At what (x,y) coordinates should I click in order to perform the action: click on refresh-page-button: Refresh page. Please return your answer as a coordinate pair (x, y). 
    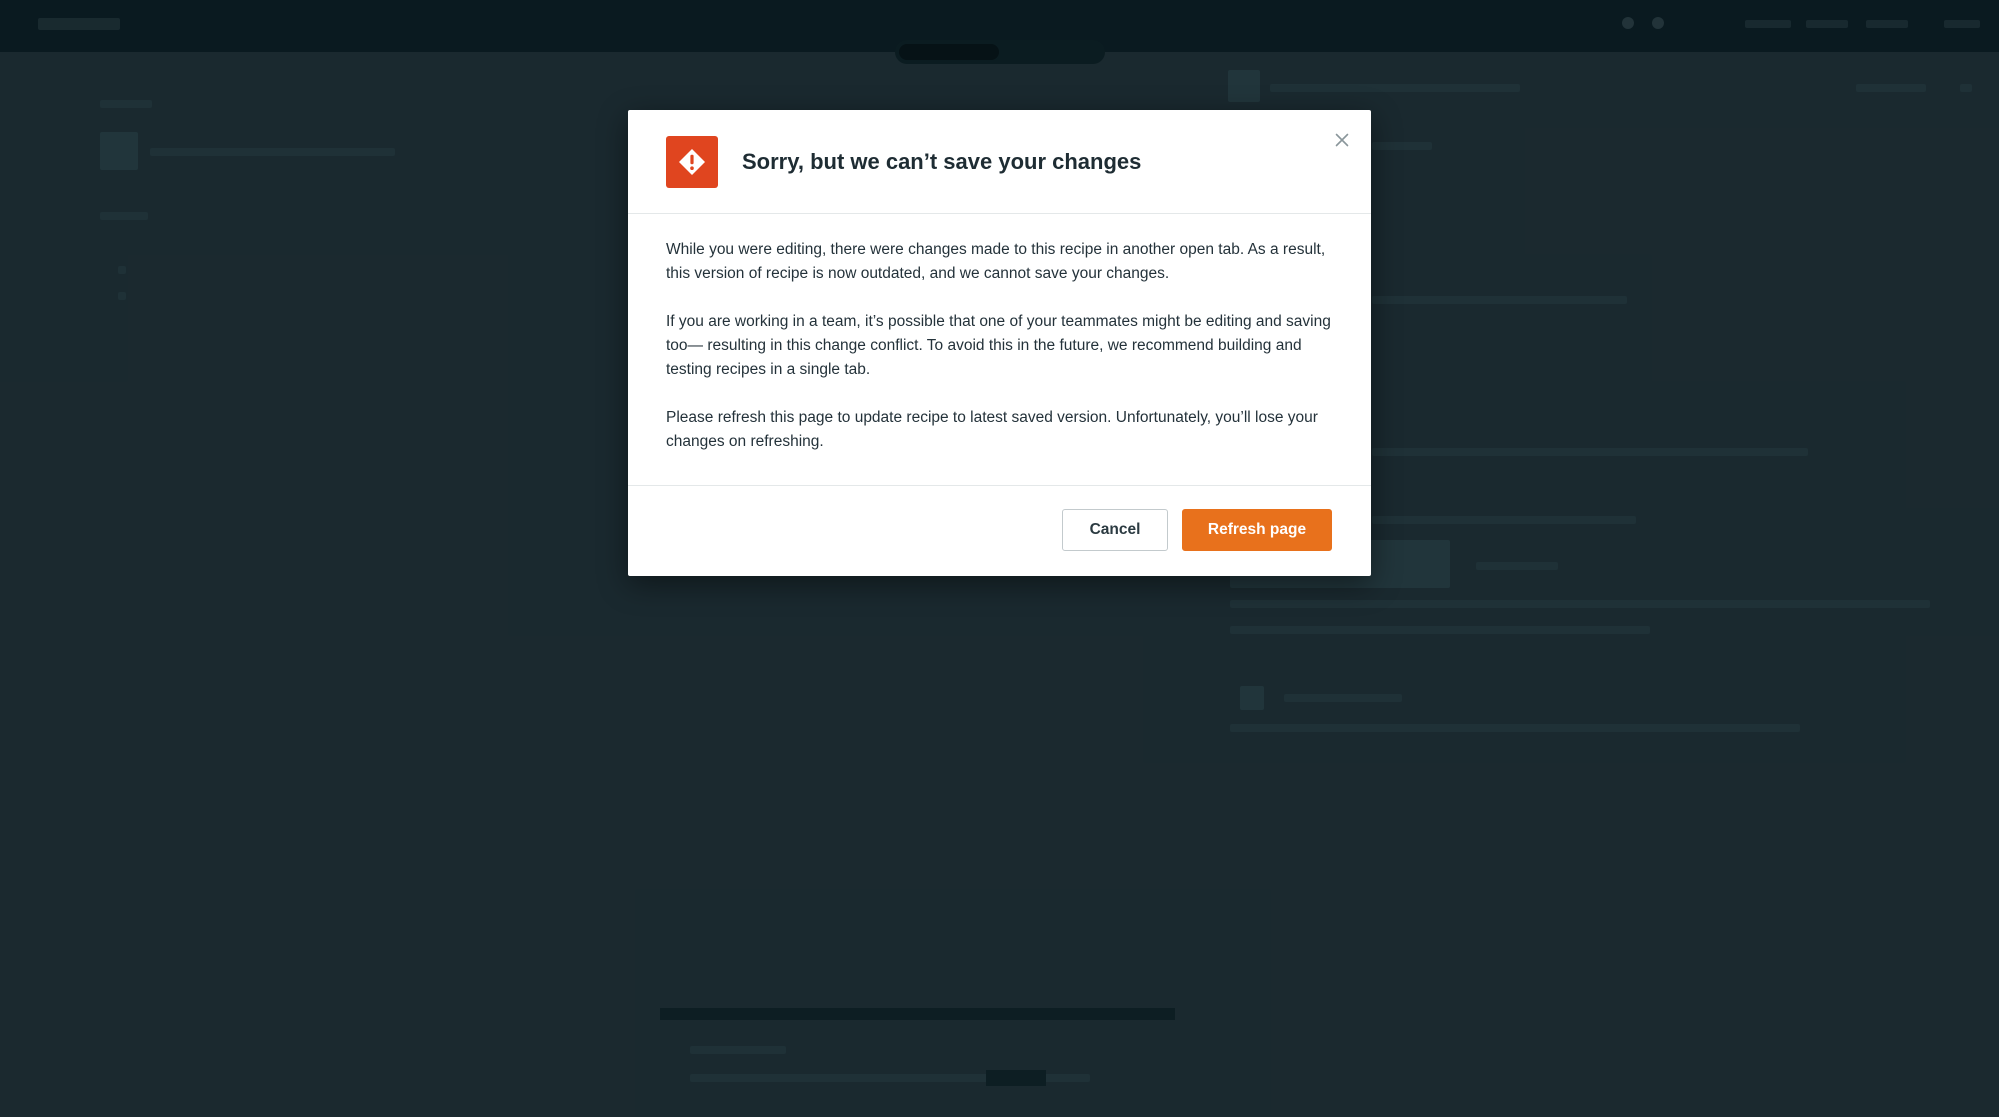
    Looking at the image, I should click on (1257, 530).